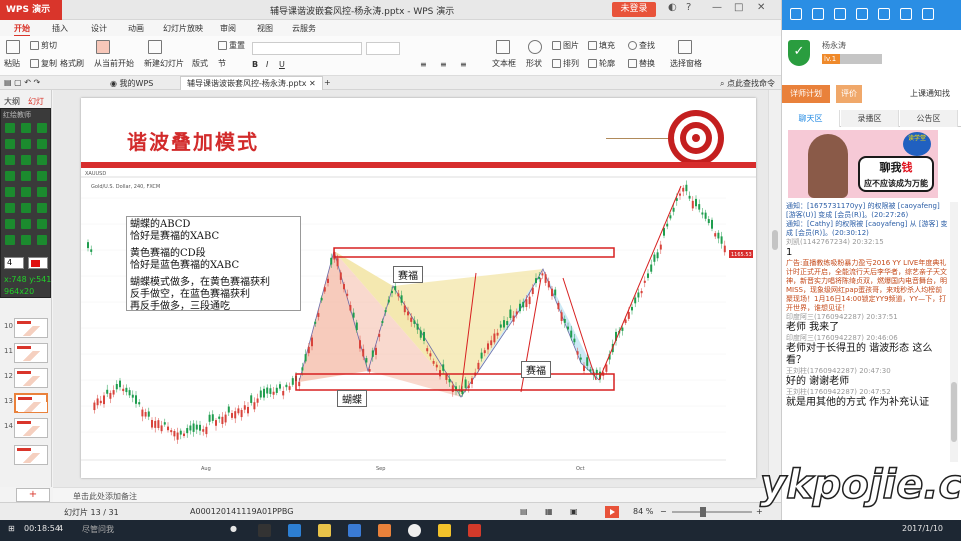 Image resolution: width=961 pixels, height=541 pixels. I want to click on zoom-slider, so click(712, 512).